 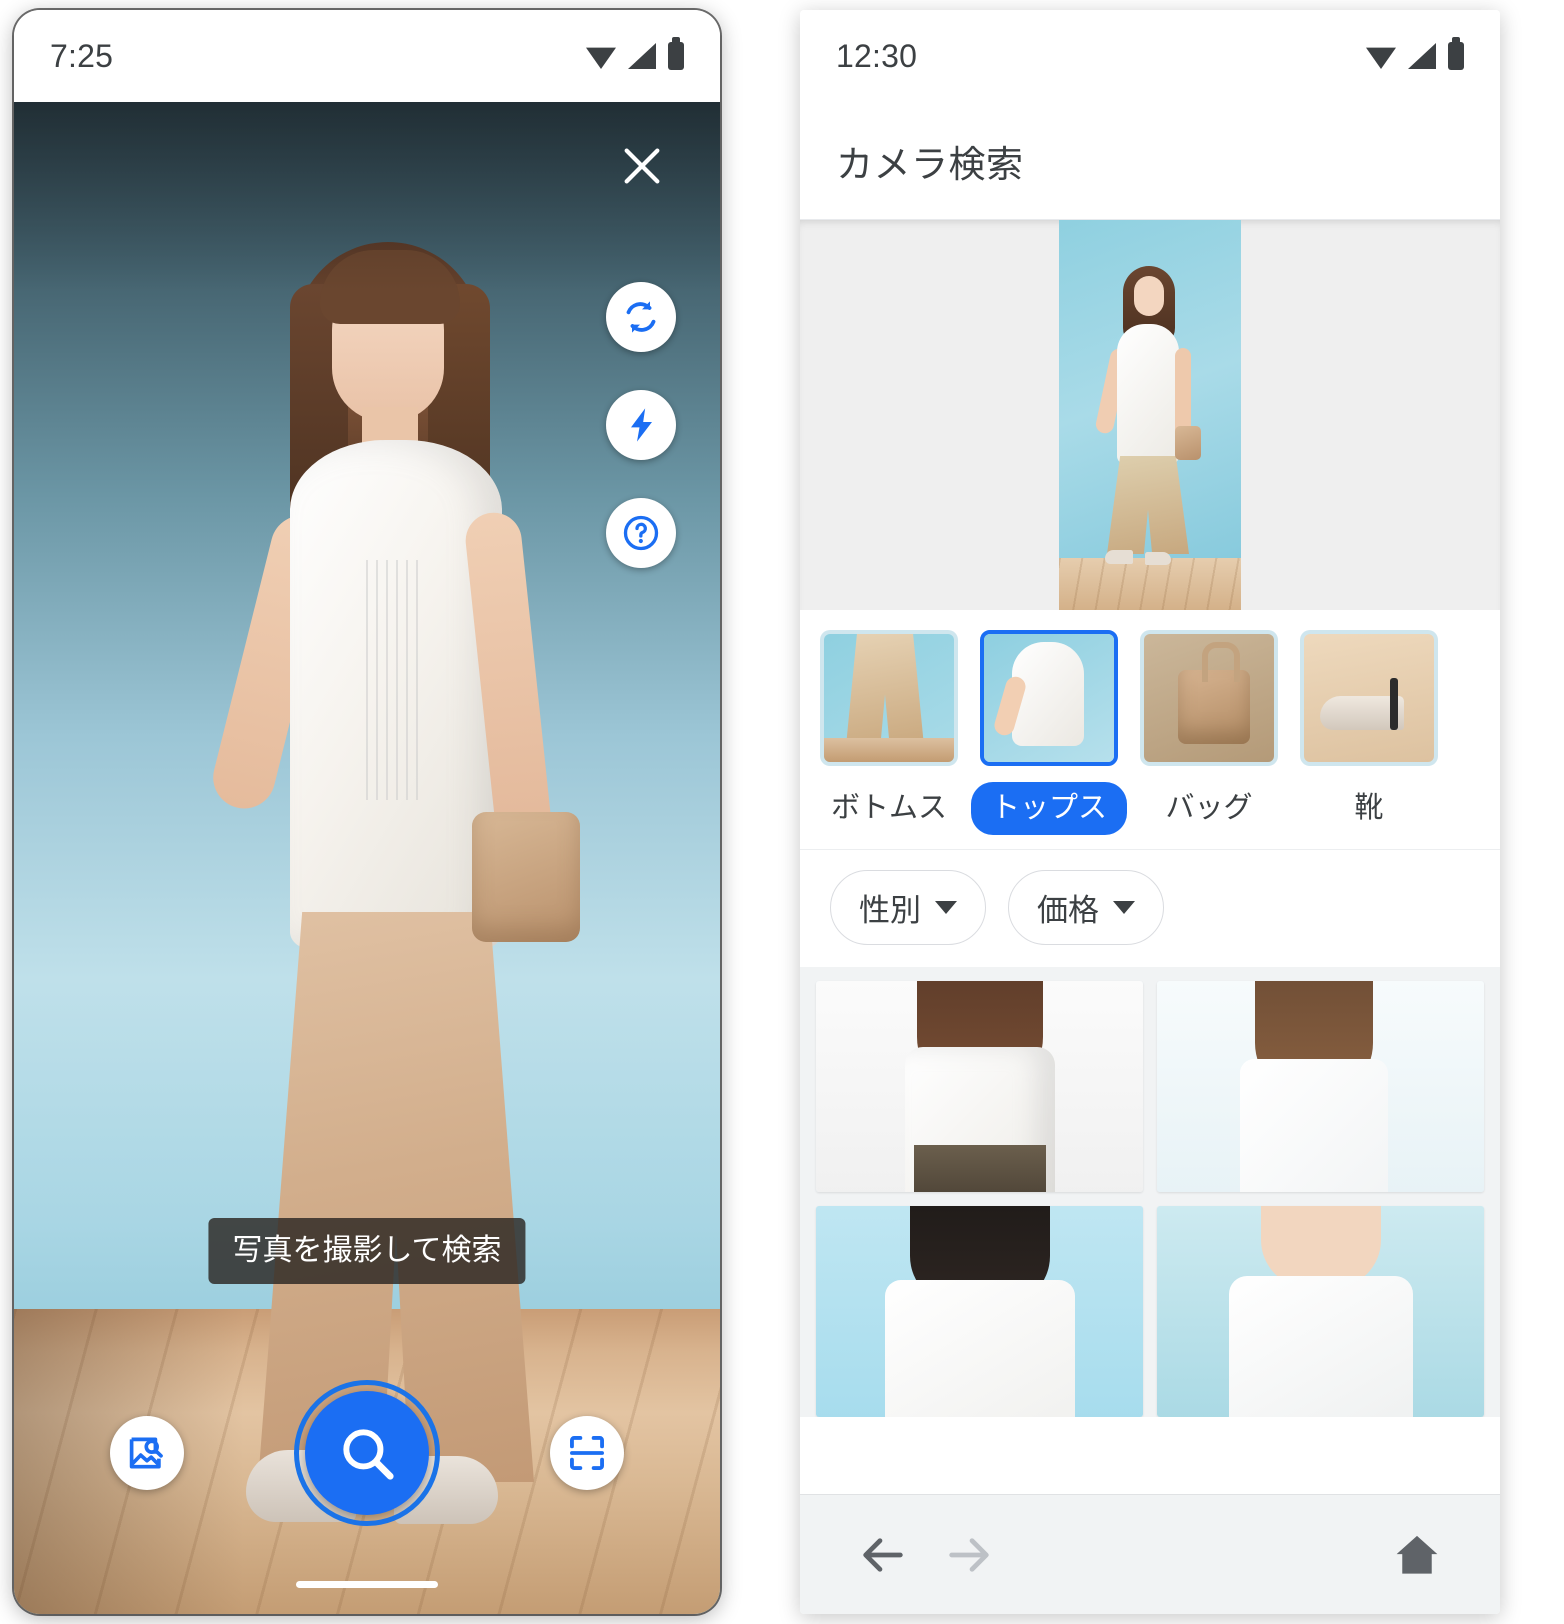 What do you see at coordinates (890, 910) in the screenshot?
I see `filter-chip-label: 性別` at bounding box center [890, 910].